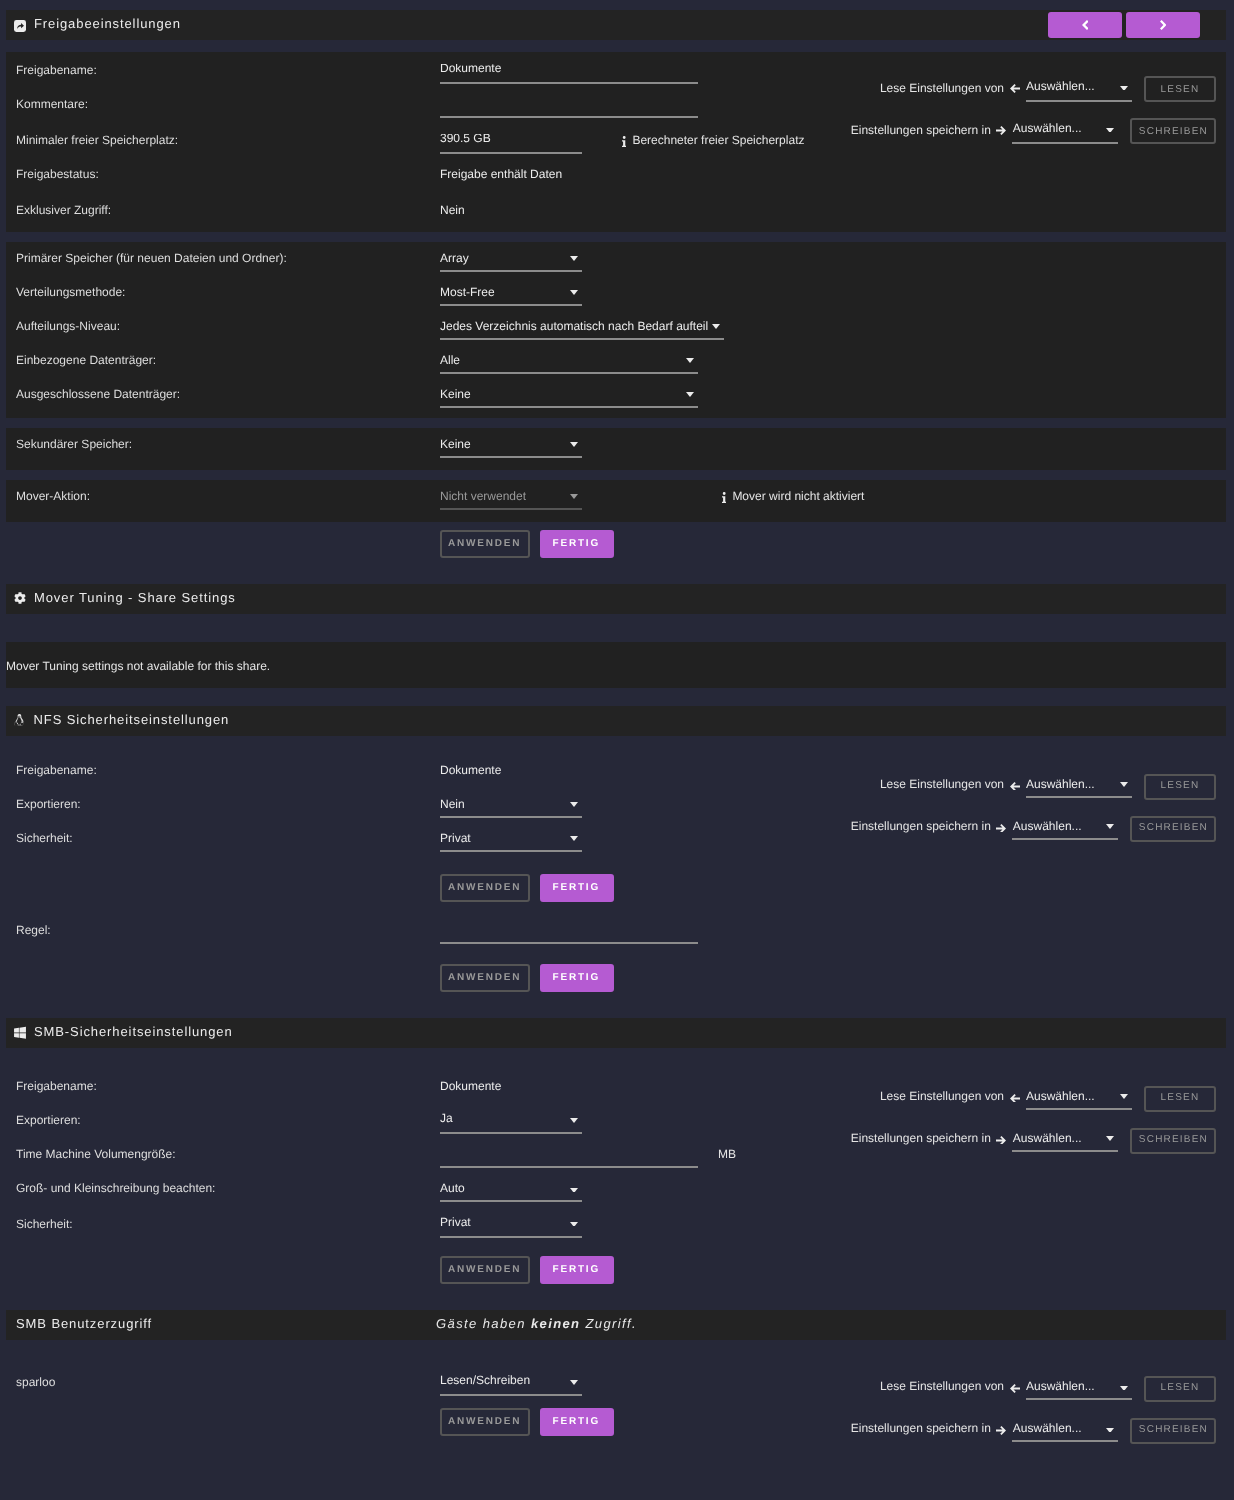 The image size is (1234, 1500). What do you see at coordinates (1085, 25) in the screenshot?
I see `chevron-left-icon` at bounding box center [1085, 25].